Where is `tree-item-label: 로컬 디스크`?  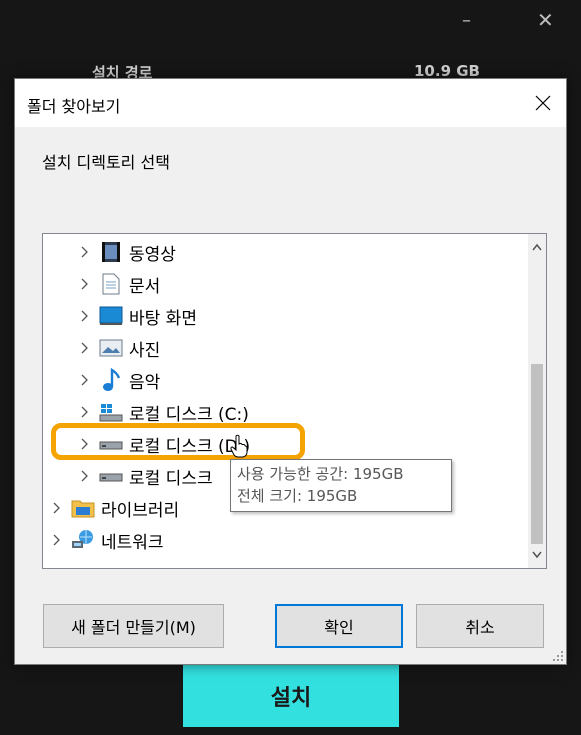
tree-item-label: 로컬 디스크 is located at coordinates (171, 478).